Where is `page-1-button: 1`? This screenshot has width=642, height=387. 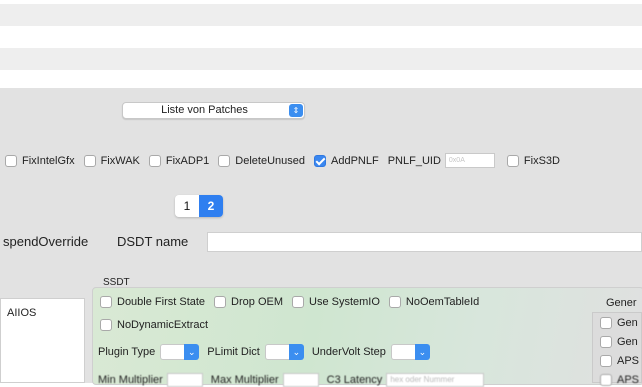 page-1-button: 1 is located at coordinates (187, 206).